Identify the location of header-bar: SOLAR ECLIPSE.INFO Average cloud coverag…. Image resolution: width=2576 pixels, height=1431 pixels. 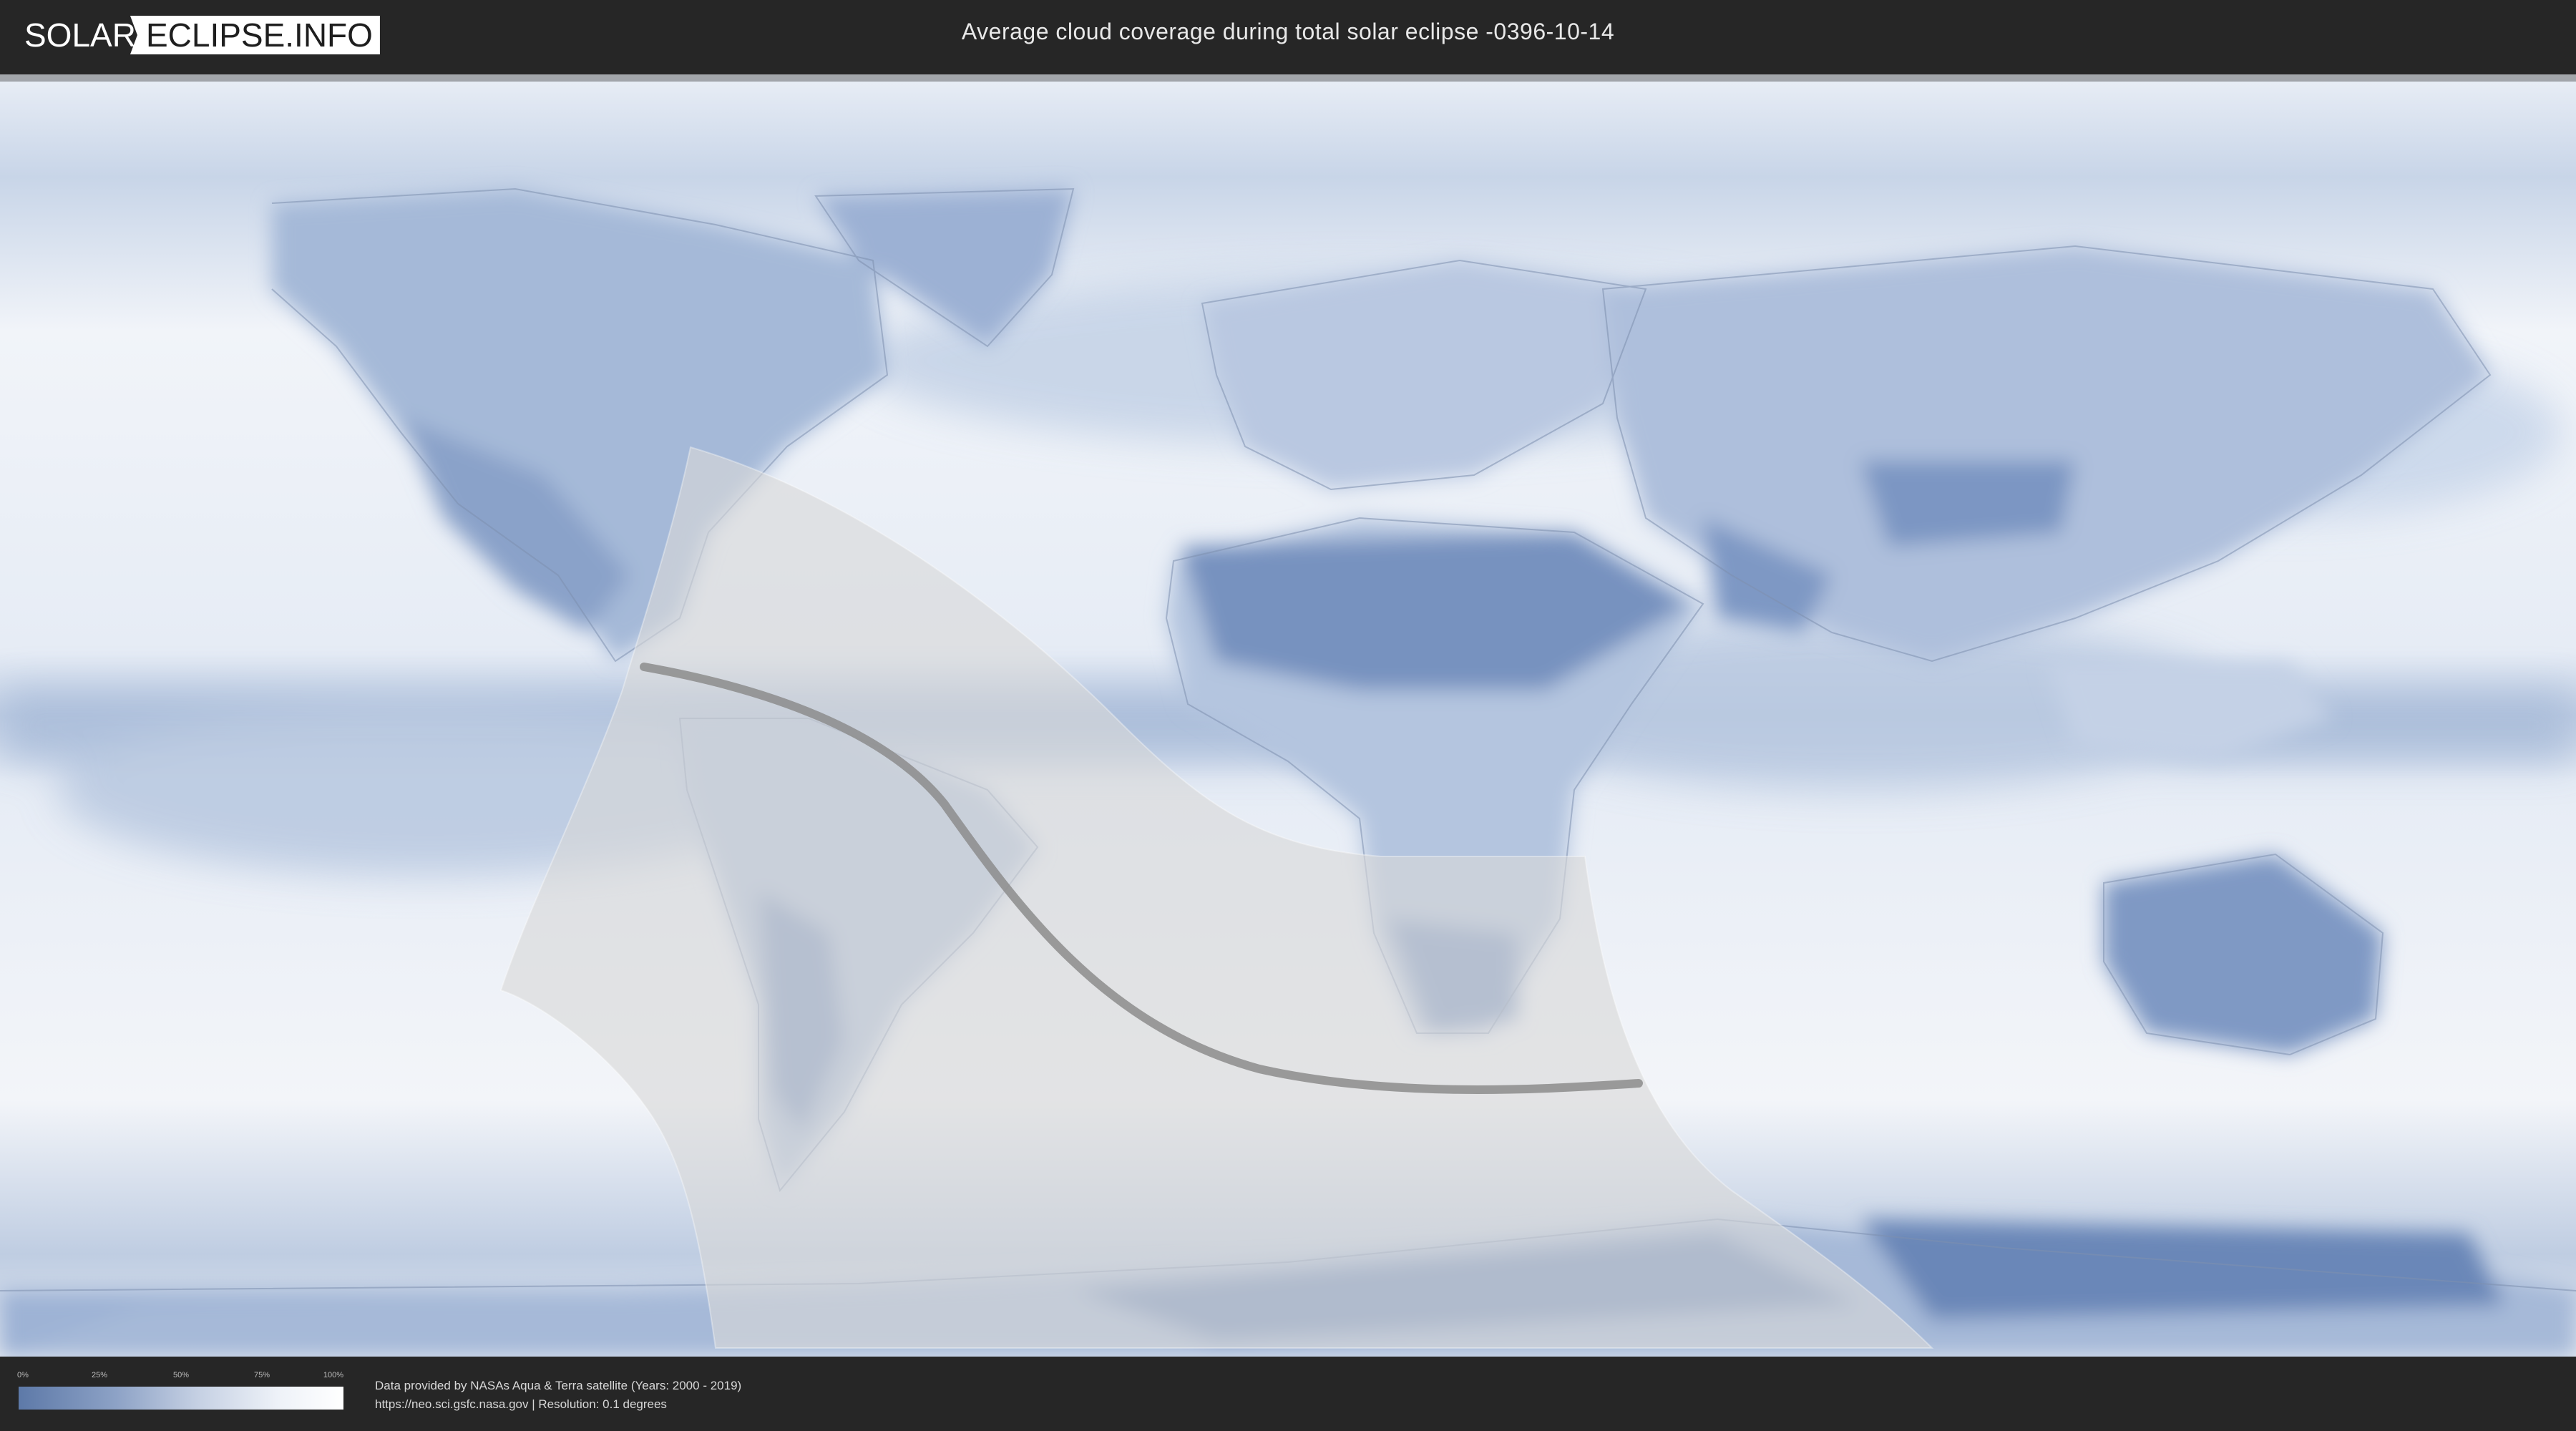
(1288, 35).